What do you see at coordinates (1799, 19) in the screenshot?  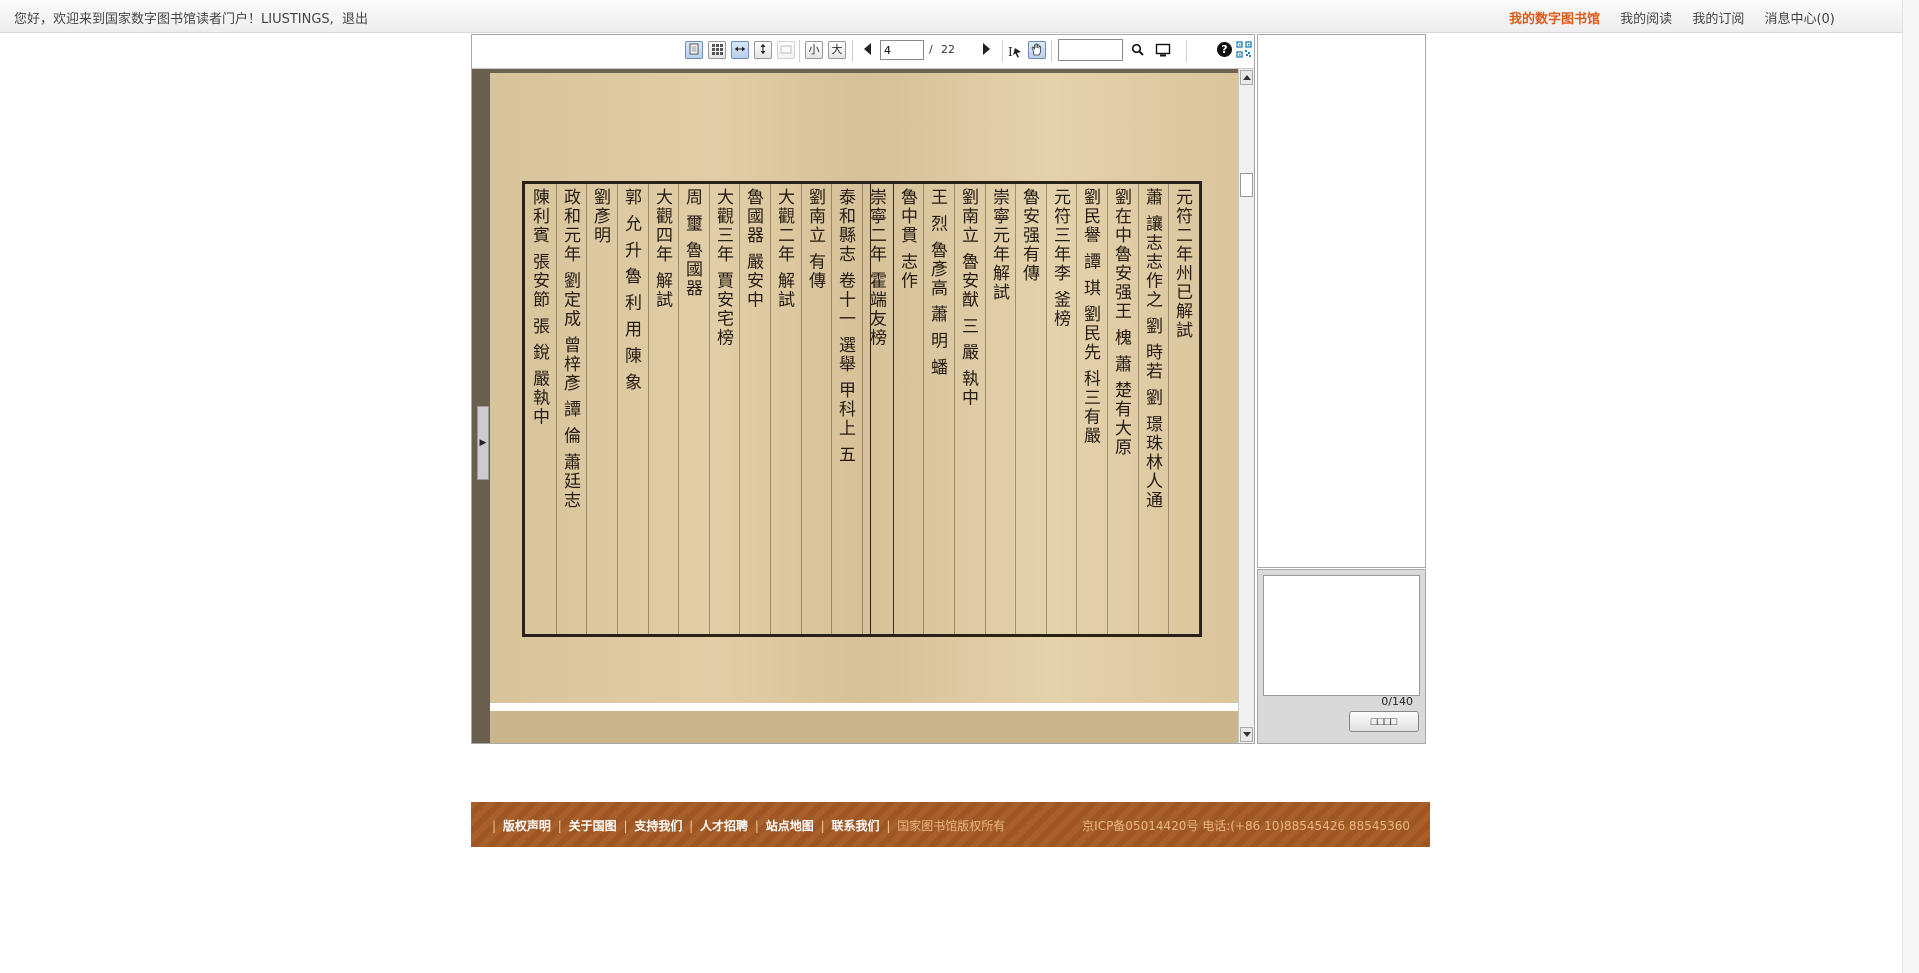 I see `message-center-link: 消息中心(0)` at bounding box center [1799, 19].